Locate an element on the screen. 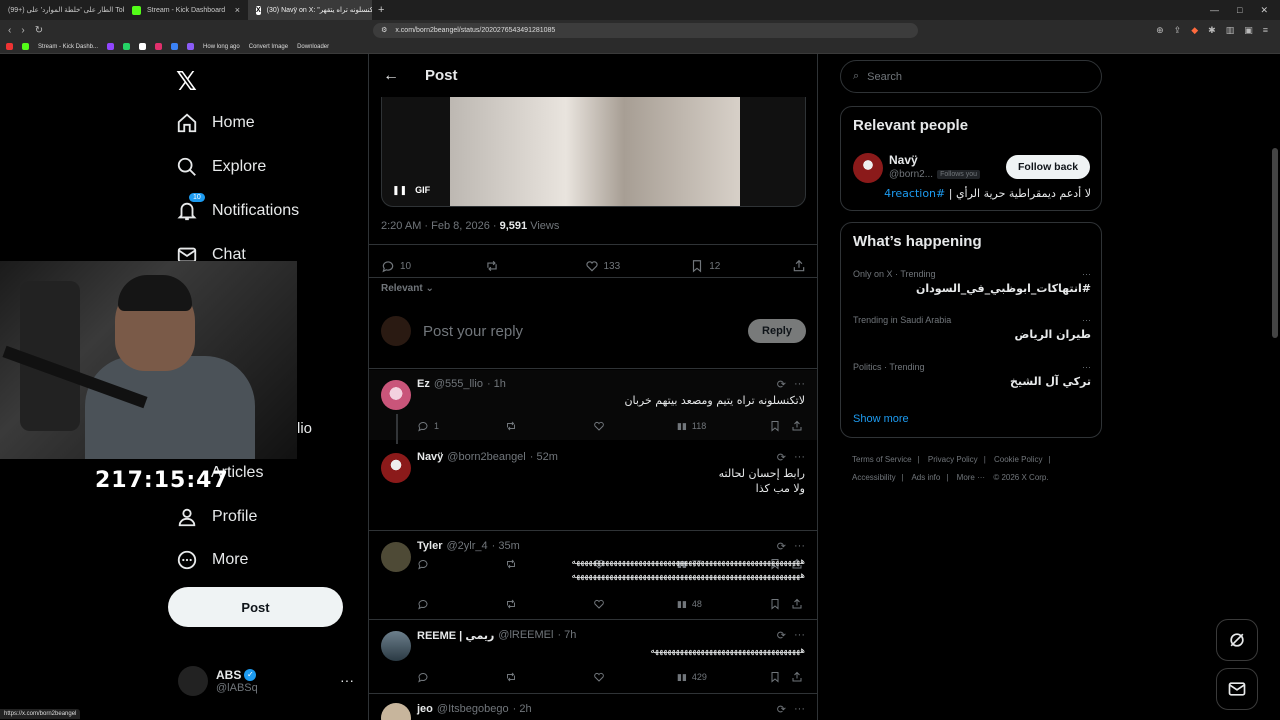 This screenshot has height=720, width=1280. share-icon: ⇪ is located at coordinates (1178, 30).